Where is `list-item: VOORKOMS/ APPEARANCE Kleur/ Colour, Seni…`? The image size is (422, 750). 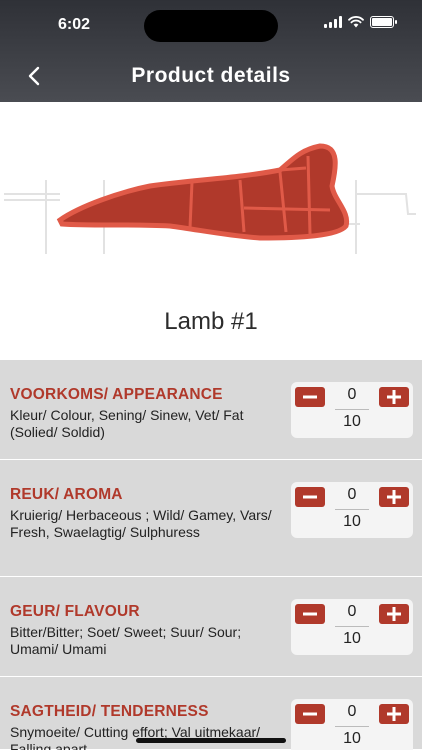
list-item: VOORKOMS/ APPEARANCE Kleur/ Colour, Seni… is located at coordinates (211, 410).